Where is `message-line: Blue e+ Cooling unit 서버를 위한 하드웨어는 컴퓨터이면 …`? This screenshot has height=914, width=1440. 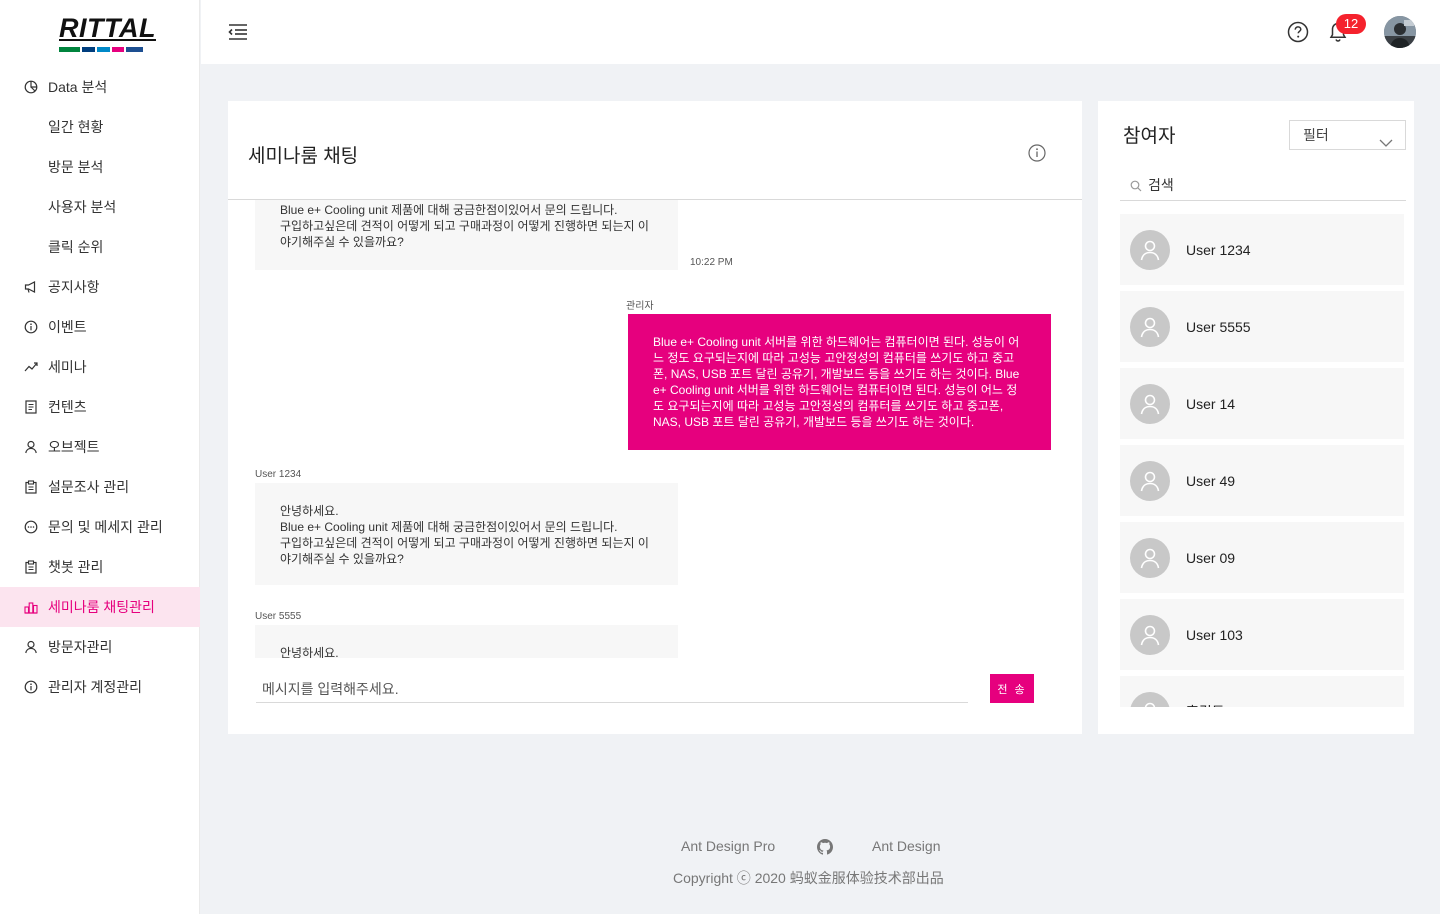
message-line: Blue e+ Cooling unit 서버를 위한 하드웨어는 컴퓨터이면 … is located at coordinates (836, 342).